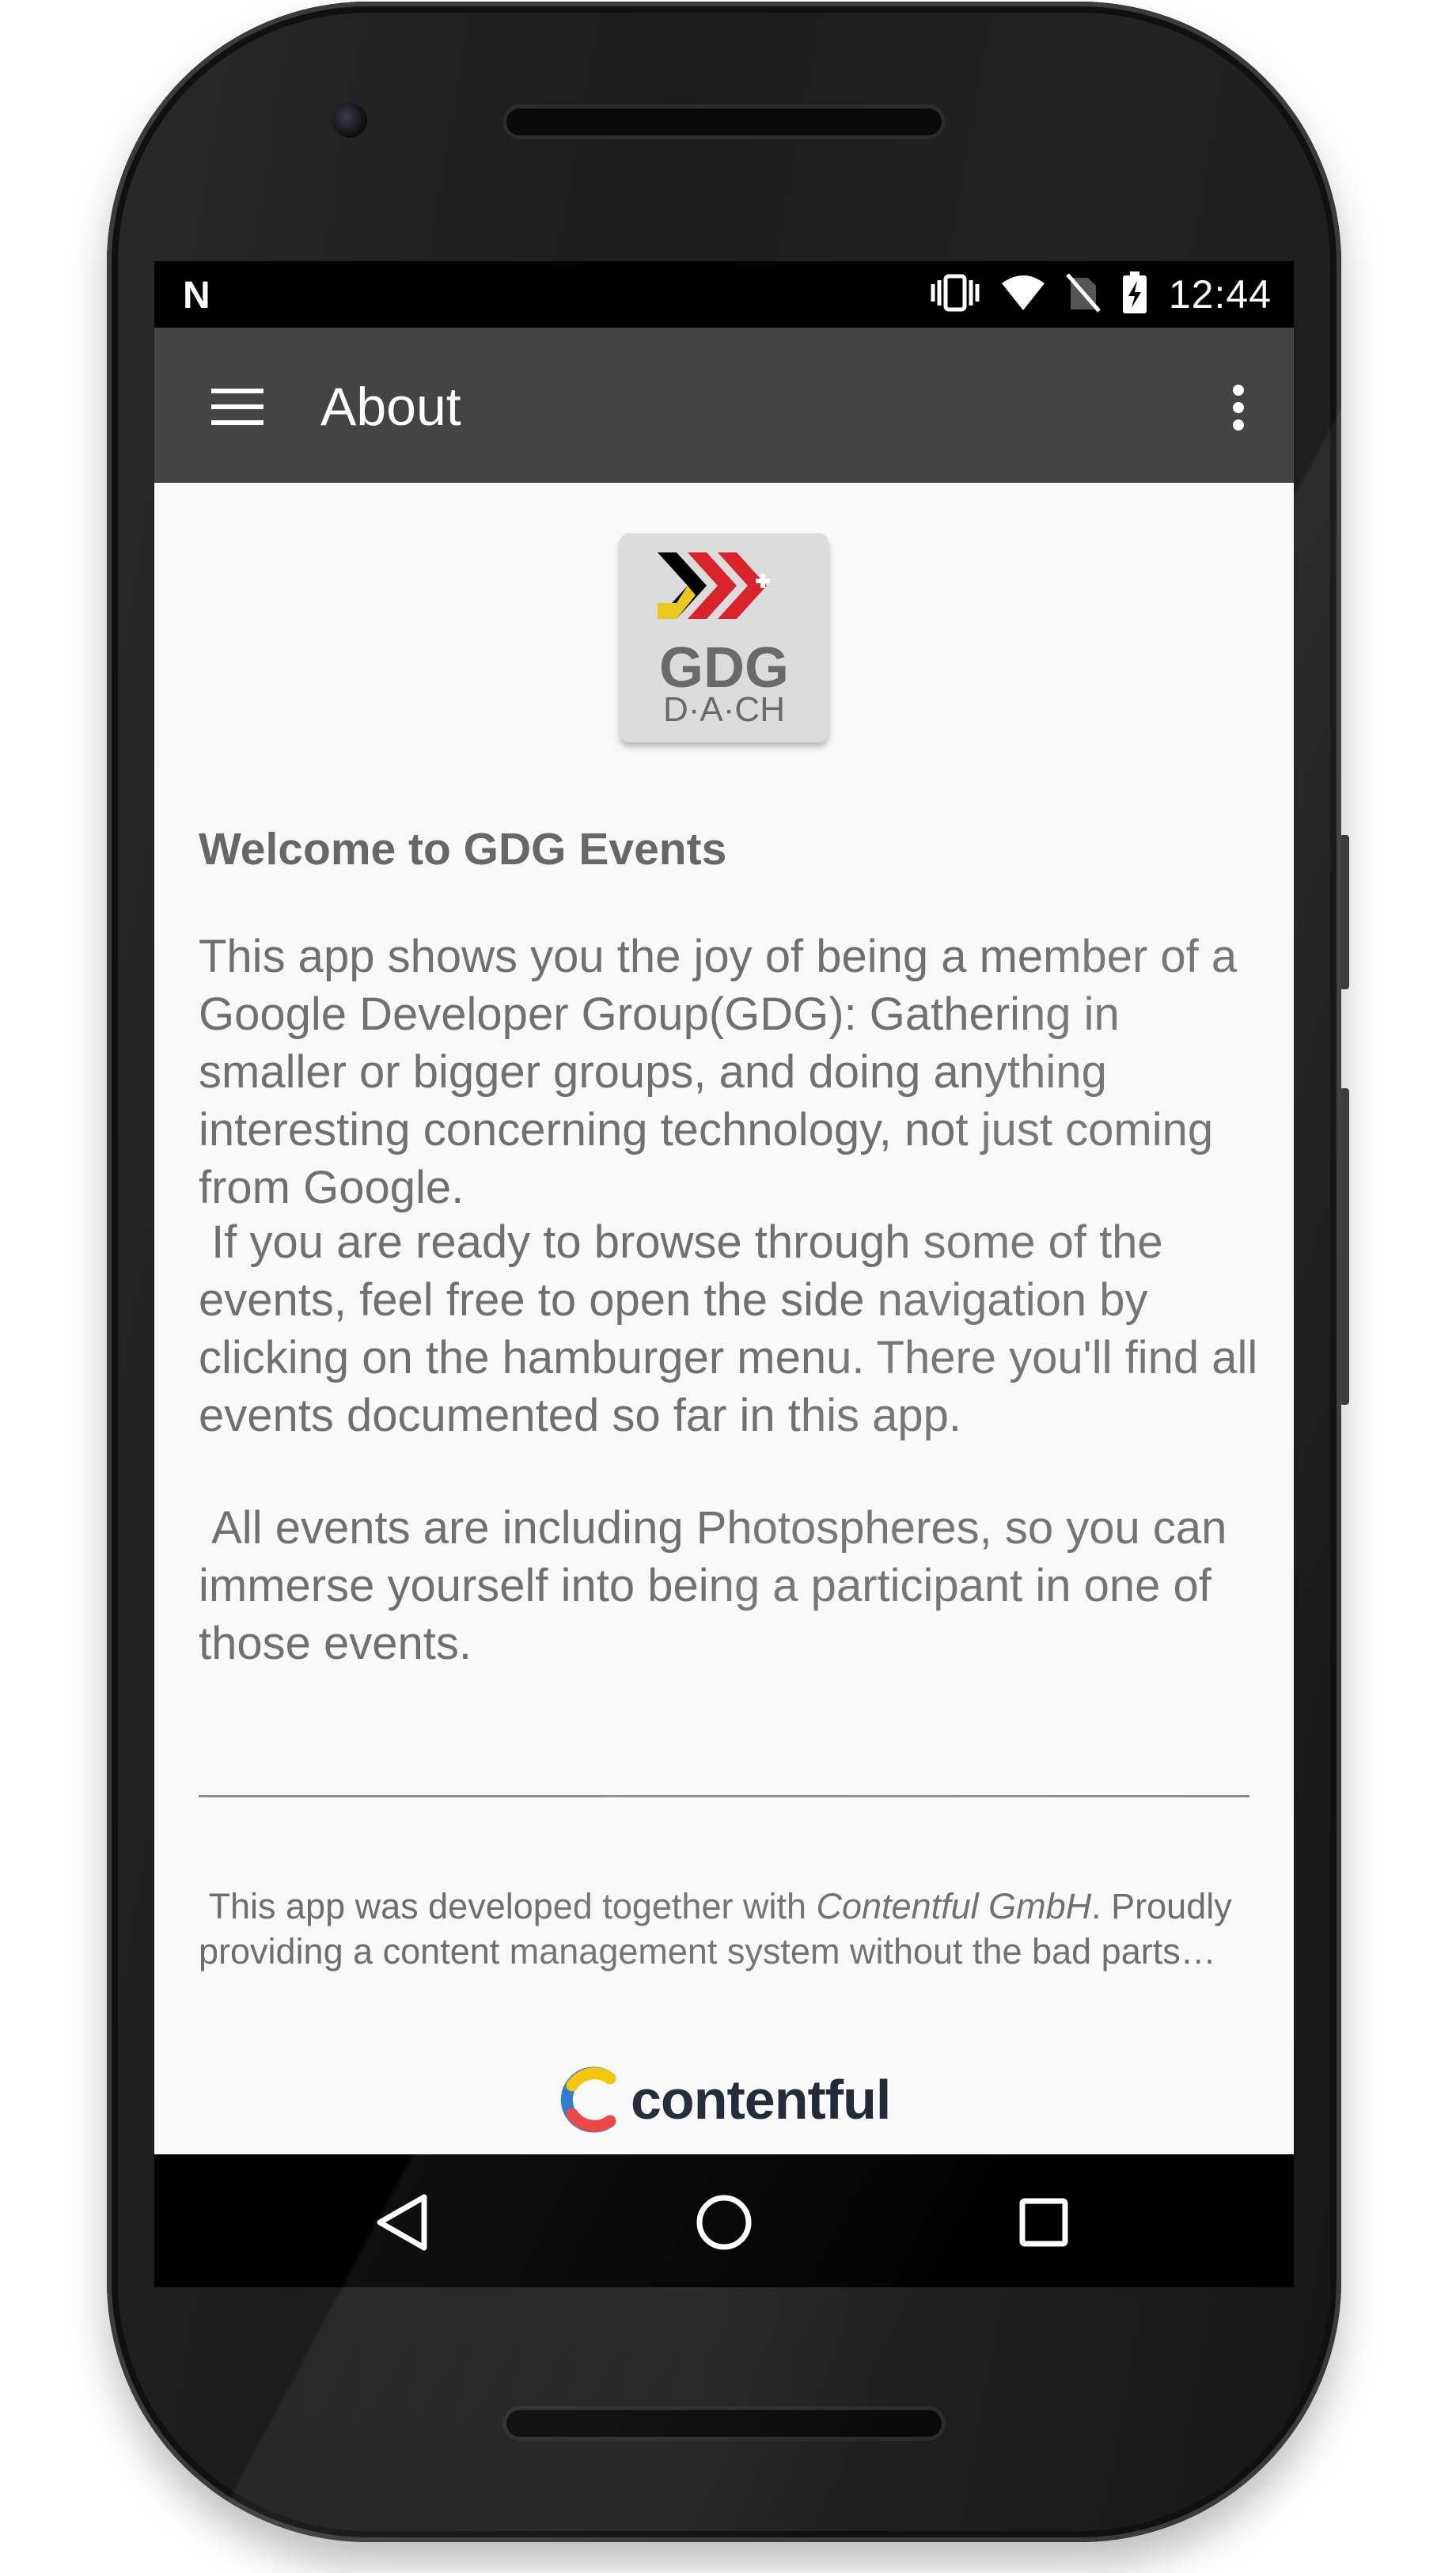 Image resolution: width=1456 pixels, height=2573 pixels. I want to click on system-nav-bar, so click(724, 2220).